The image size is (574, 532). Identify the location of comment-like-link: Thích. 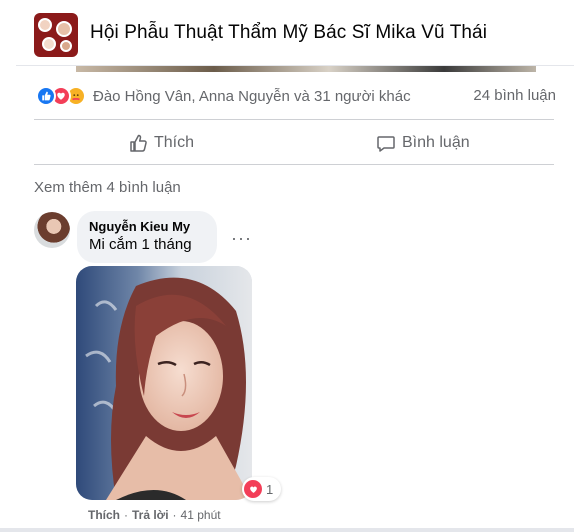
(104, 515).